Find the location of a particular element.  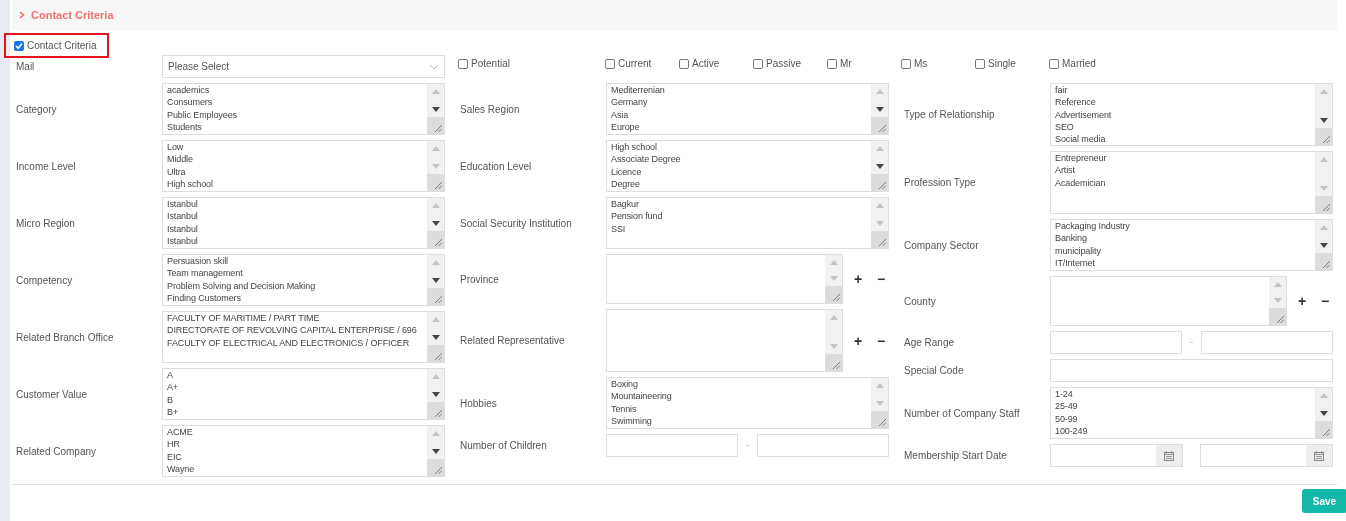

list-option: Entrepreneur is located at coordinates (1081, 158).